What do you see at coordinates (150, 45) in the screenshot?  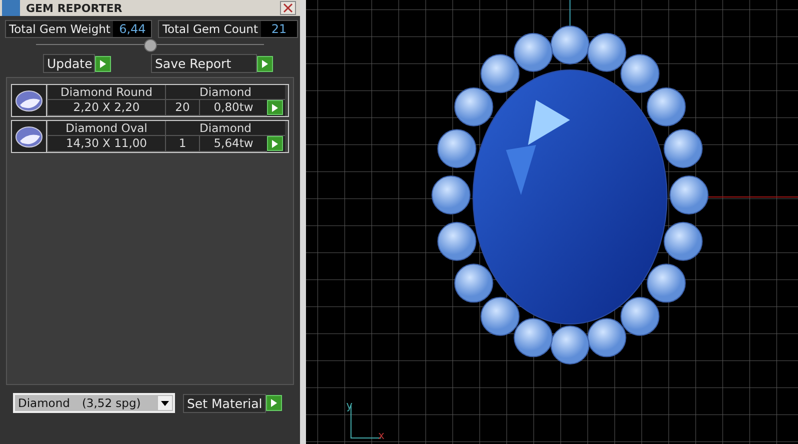 I see `collapse-handle` at bounding box center [150, 45].